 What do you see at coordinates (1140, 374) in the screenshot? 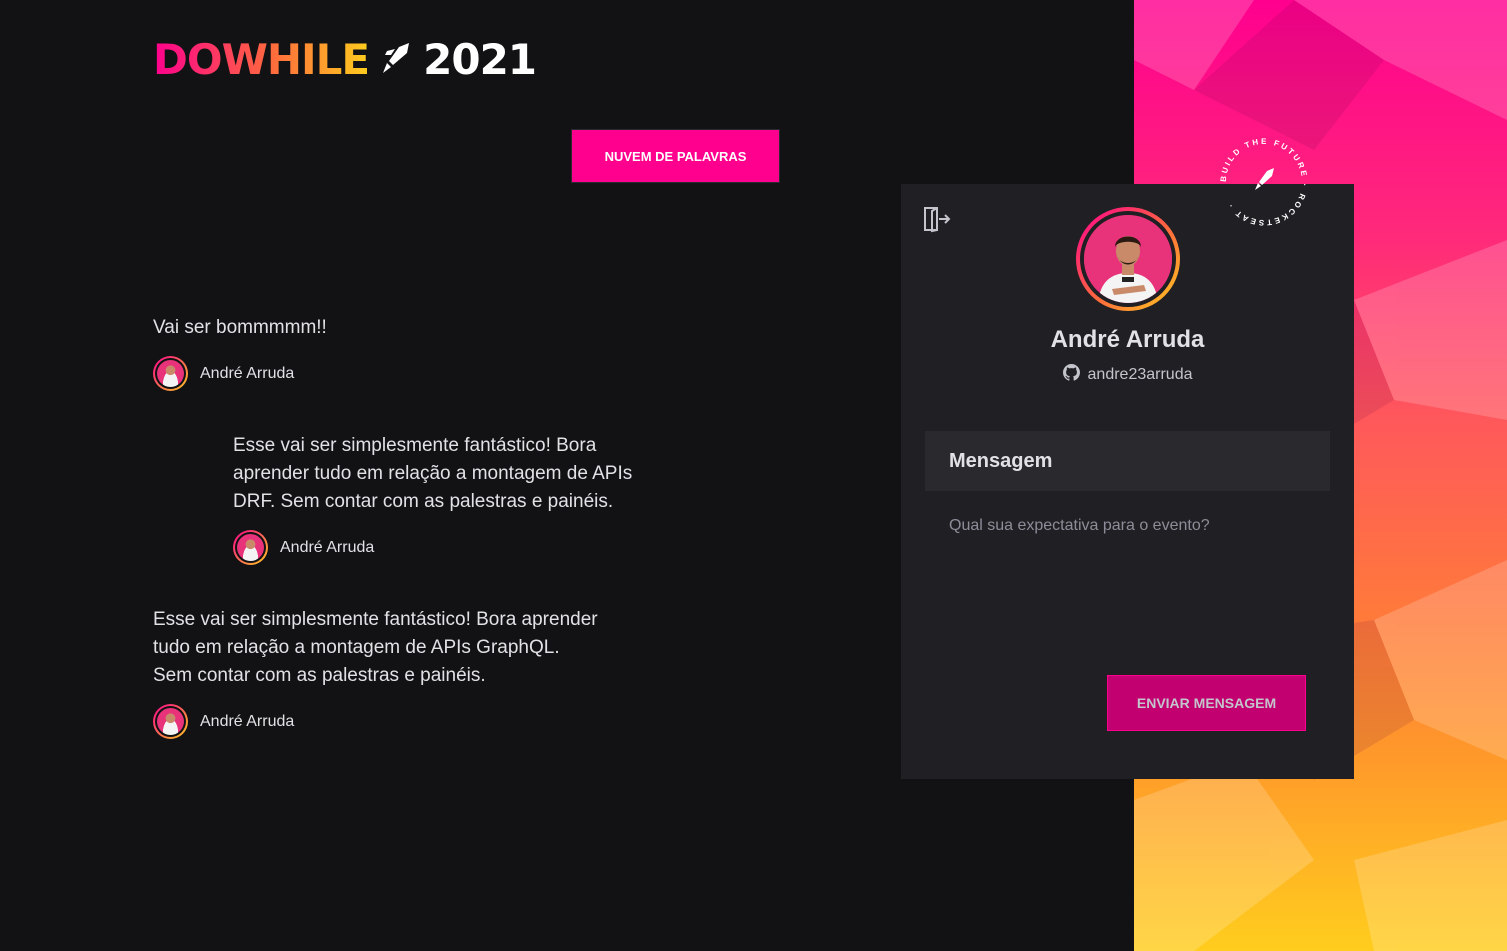
I see `github-login: andre23arruda` at bounding box center [1140, 374].